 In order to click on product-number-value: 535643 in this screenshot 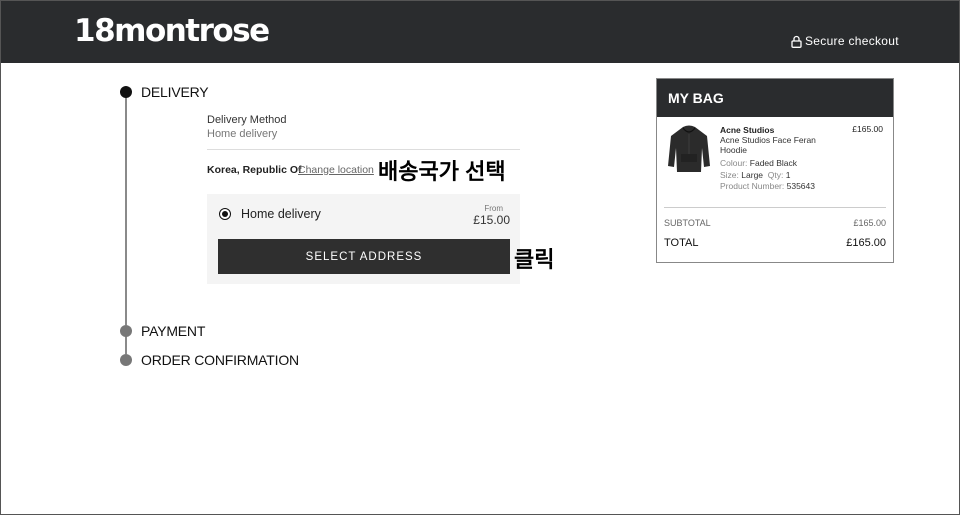, I will do `click(800, 186)`.